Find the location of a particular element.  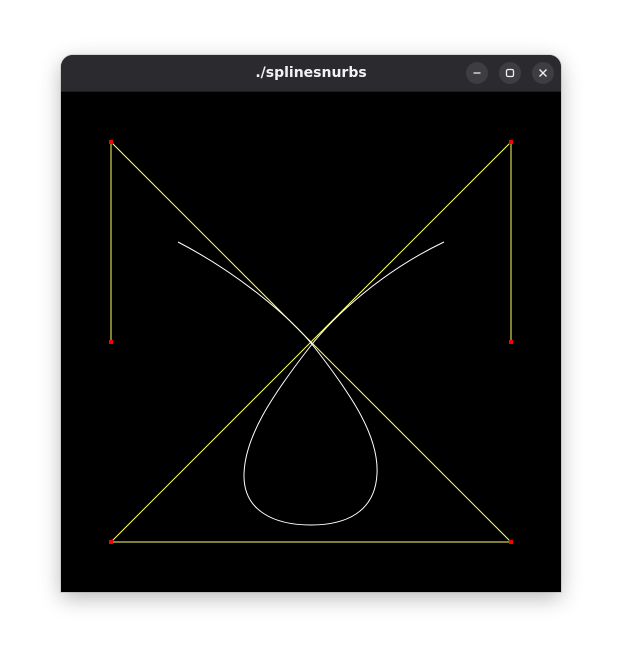

minimize-icon is located at coordinates (477, 73).